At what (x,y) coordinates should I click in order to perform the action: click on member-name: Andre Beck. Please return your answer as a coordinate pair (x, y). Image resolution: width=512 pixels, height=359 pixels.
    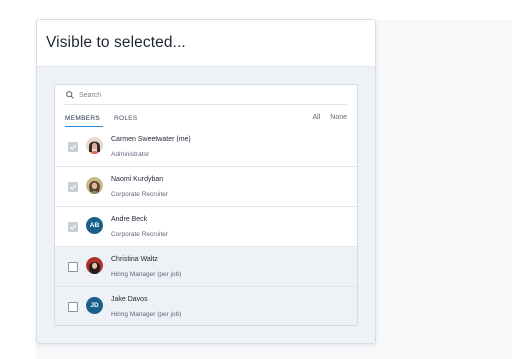
    Looking at the image, I should click on (129, 219).